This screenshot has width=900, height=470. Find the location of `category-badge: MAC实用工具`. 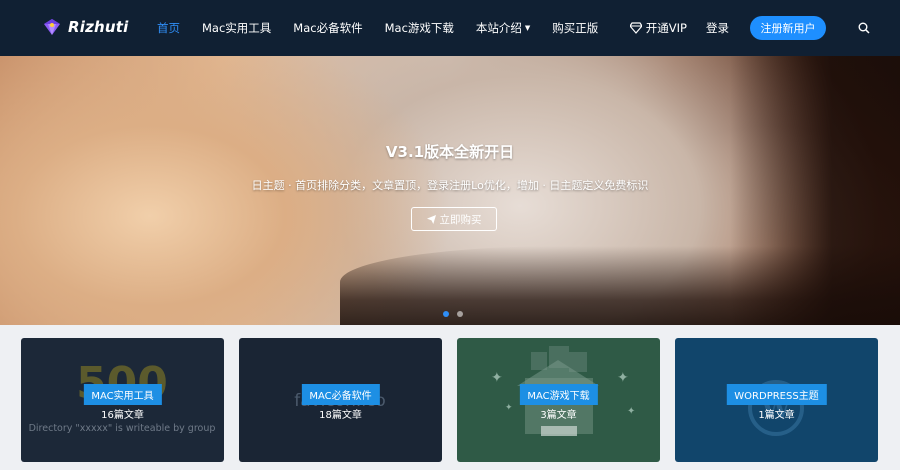

category-badge: MAC实用工具 is located at coordinates (122, 394).